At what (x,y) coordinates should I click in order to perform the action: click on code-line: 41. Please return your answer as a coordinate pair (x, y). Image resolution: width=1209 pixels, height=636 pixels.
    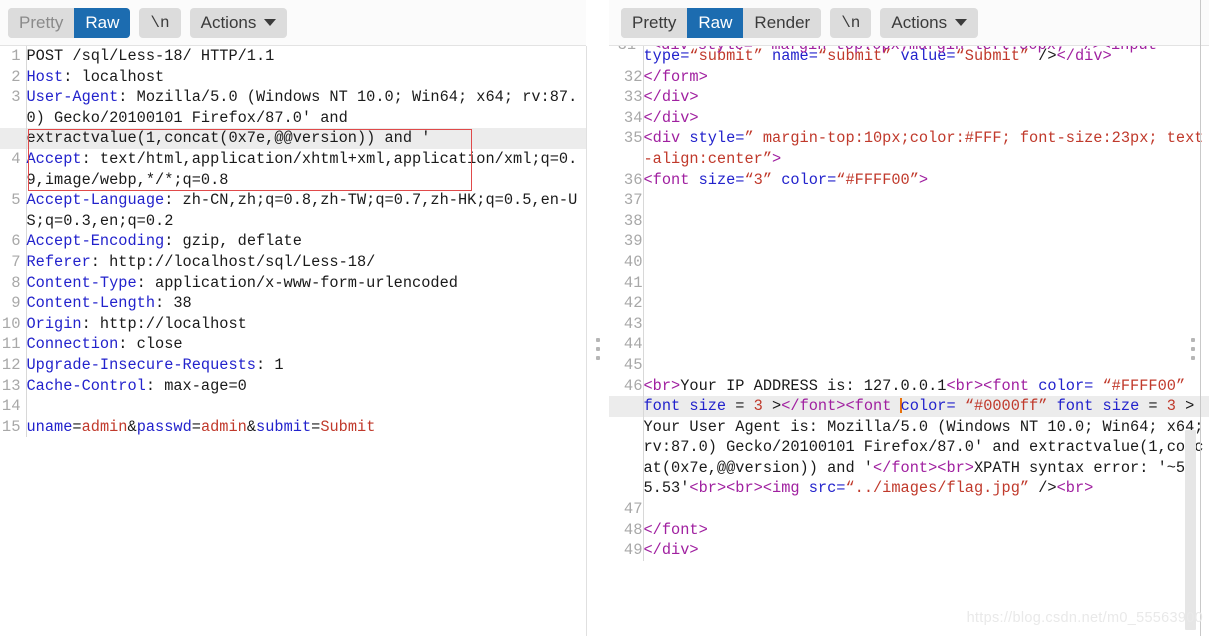
    Looking at the image, I should click on (909, 283).